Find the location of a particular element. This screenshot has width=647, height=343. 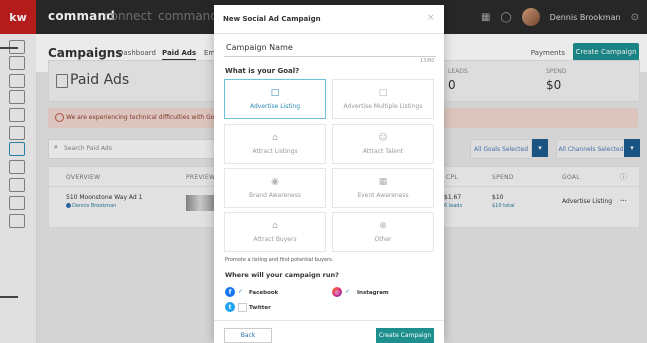

goal-label: Attract Talent is located at coordinates (383, 151).